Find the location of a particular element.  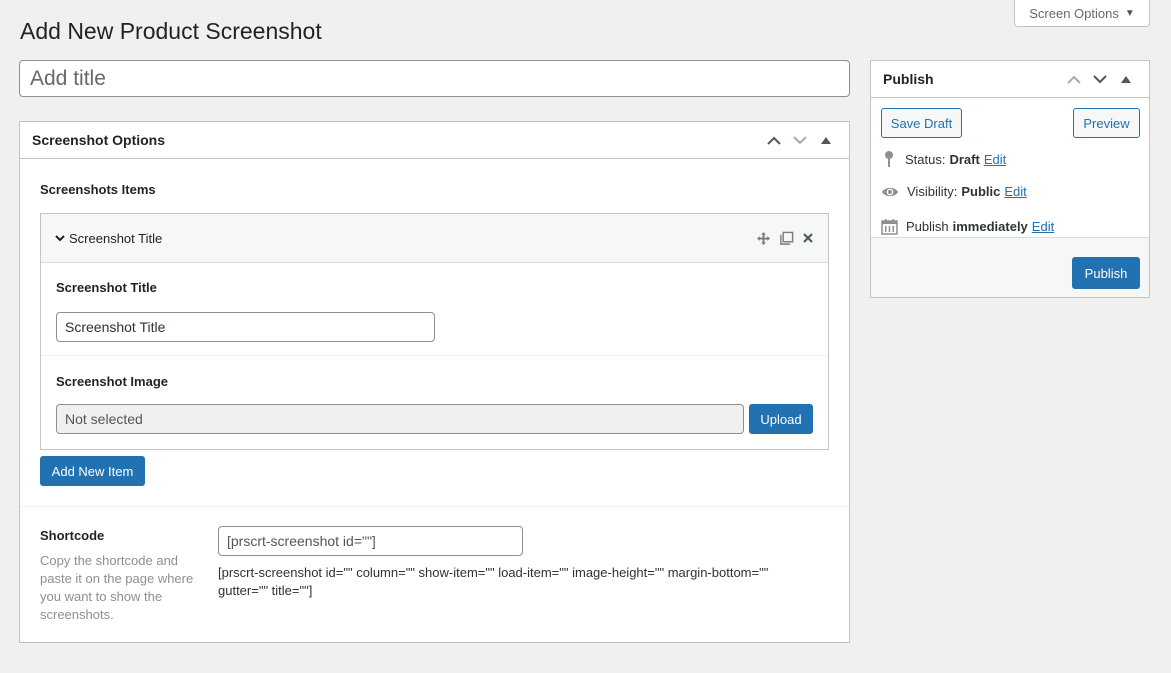

screenshot-title-label: Screenshot Title is located at coordinates (106, 287).